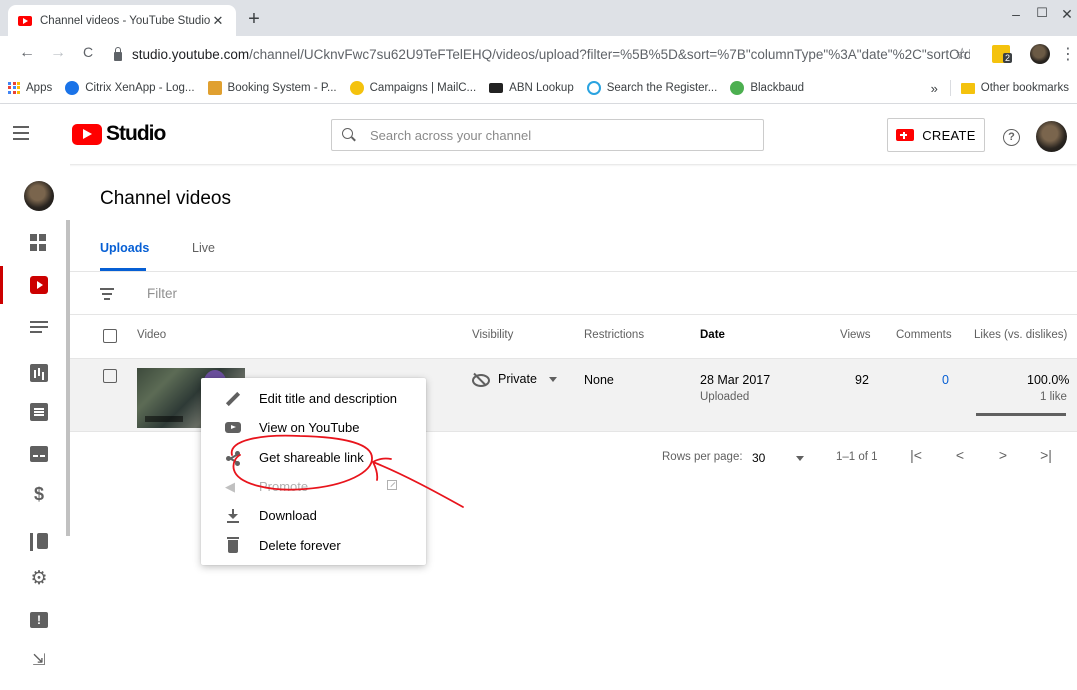  Describe the element at coordinates (39, 285) in the screenshot. I see `videos-icon` at that location.